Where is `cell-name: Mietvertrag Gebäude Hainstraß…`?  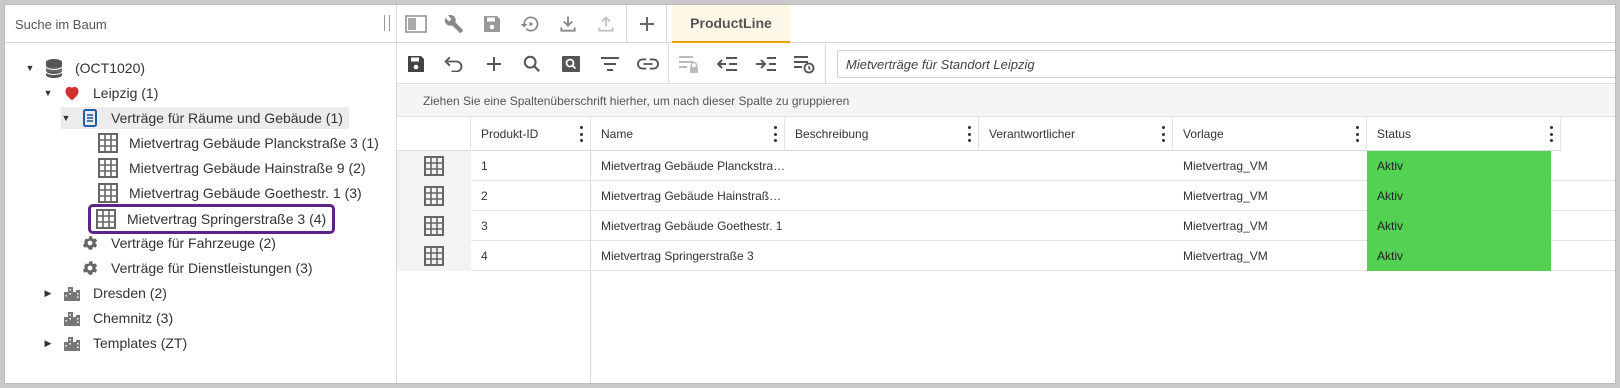
cell-name: Mietvertrag Gebäude Hainstraß… is located at coordinates (688, 196).